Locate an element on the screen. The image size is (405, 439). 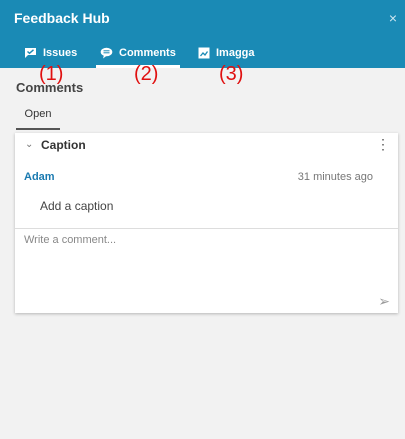
section-title: Comments is located at coordinates (50, 87).